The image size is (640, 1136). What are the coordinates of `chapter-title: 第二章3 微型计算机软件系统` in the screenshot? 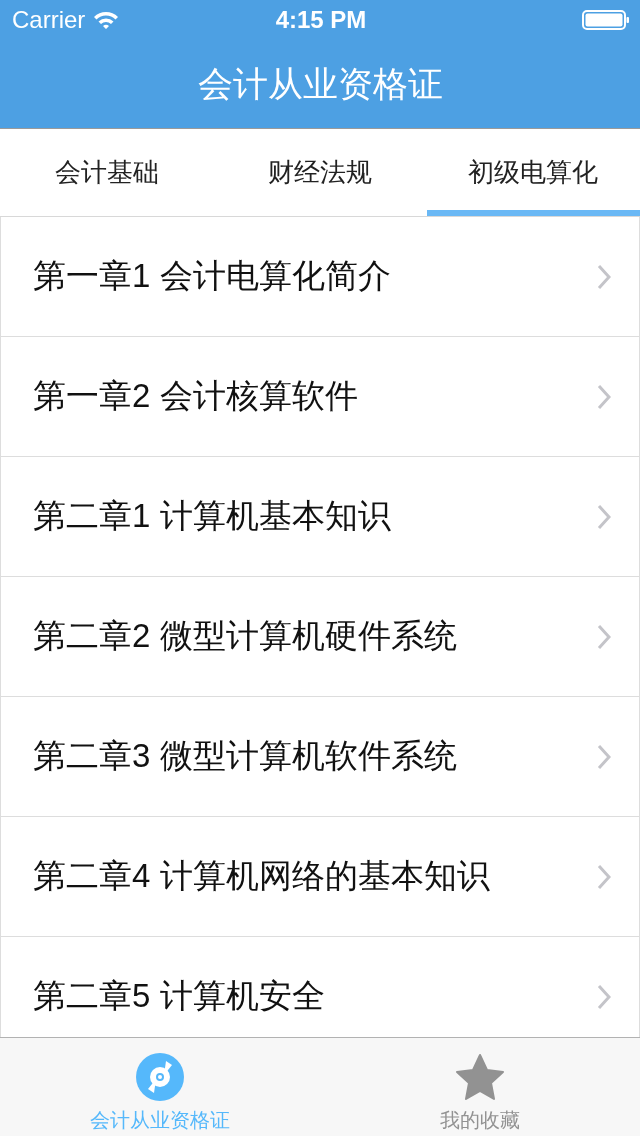 It's located at (245, 756).